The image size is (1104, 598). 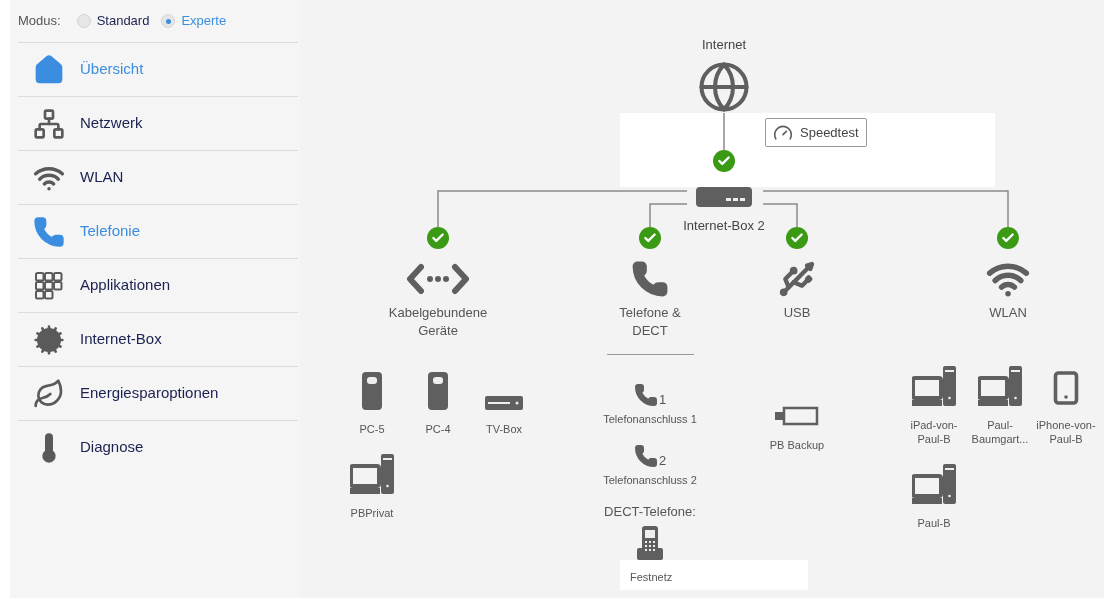 I want to click on speedtest-button: Speedtest, so click(x=816, y=132).